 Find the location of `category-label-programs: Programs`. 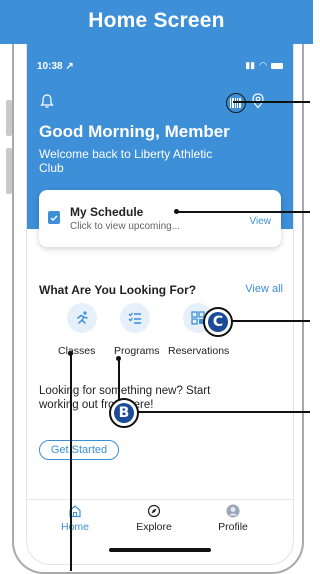

category-label-programs: Programs is located at coordinates (137, 351).